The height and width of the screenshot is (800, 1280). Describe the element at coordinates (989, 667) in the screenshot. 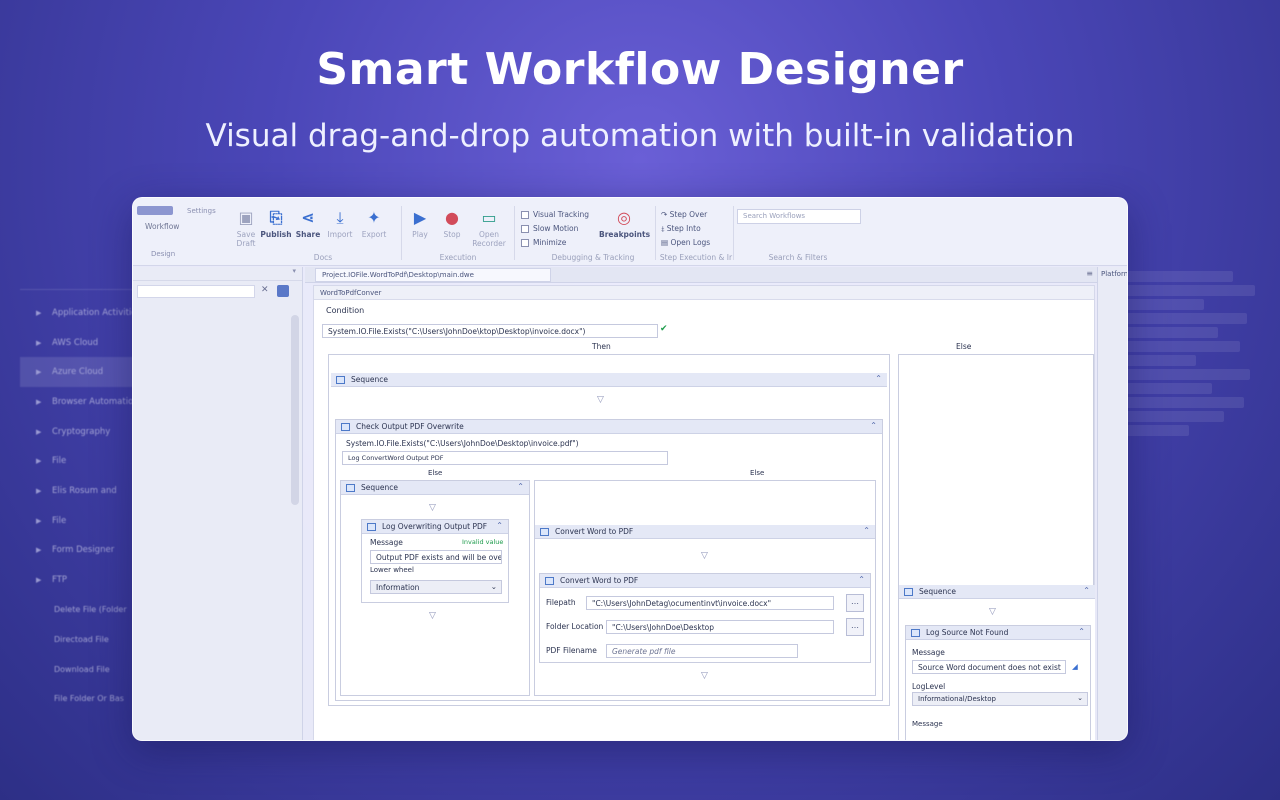

I see `log-source-message-input: Source Word document does not exist` at that location.